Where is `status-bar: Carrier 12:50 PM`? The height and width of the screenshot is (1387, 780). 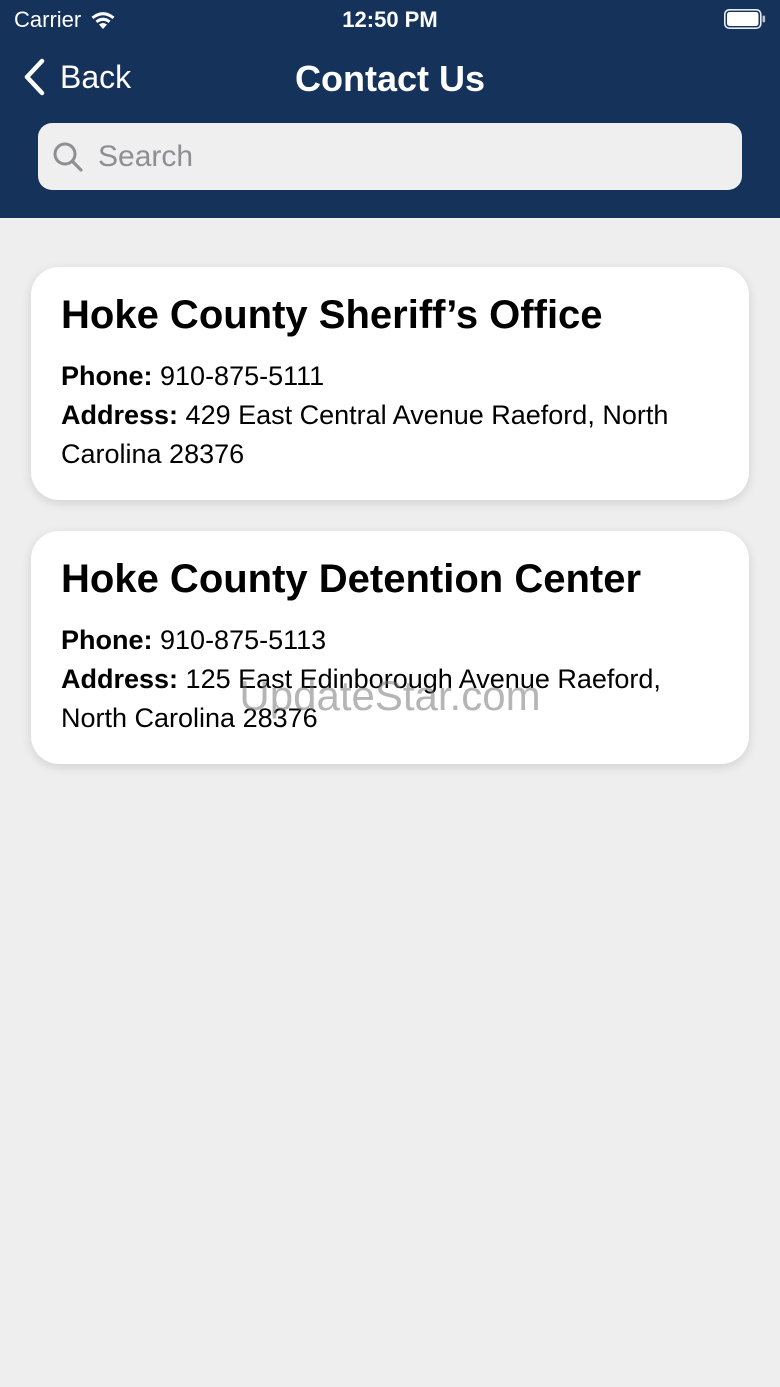 status-bar: Carrier 12:50 PM is located at coordinates (390, 20).